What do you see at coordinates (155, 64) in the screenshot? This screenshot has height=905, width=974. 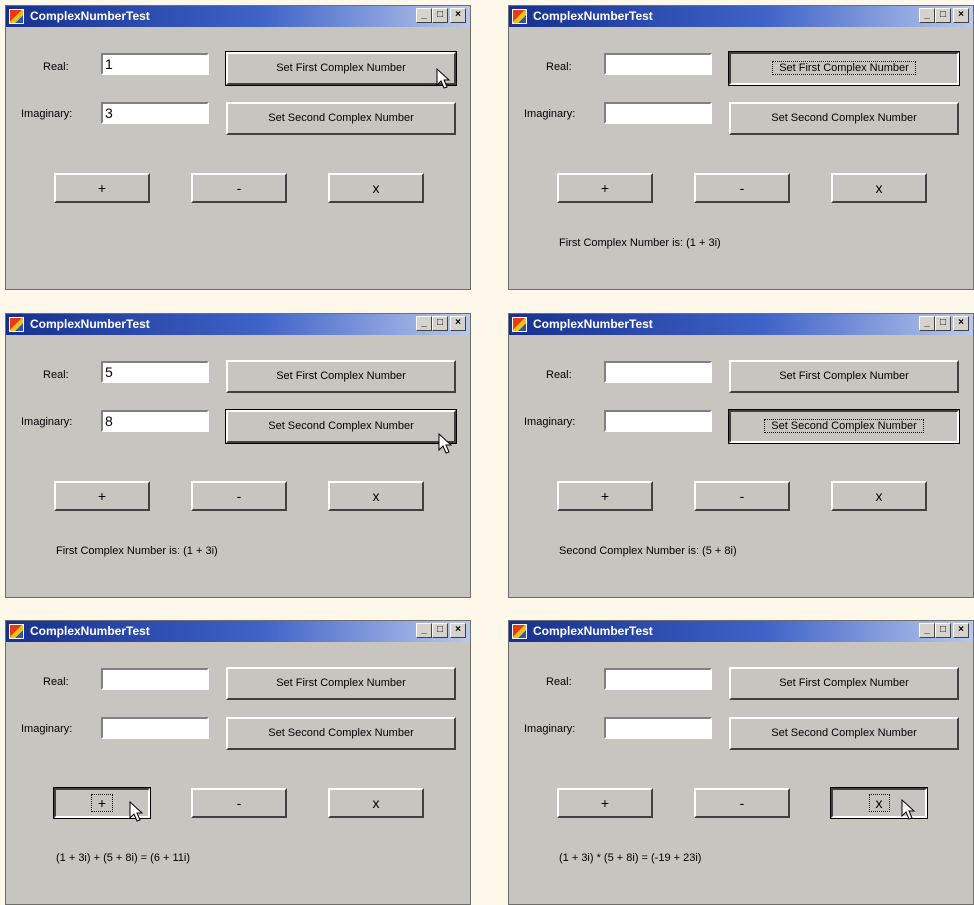 I see `real-input: 1` at bounding box center [155, 64].